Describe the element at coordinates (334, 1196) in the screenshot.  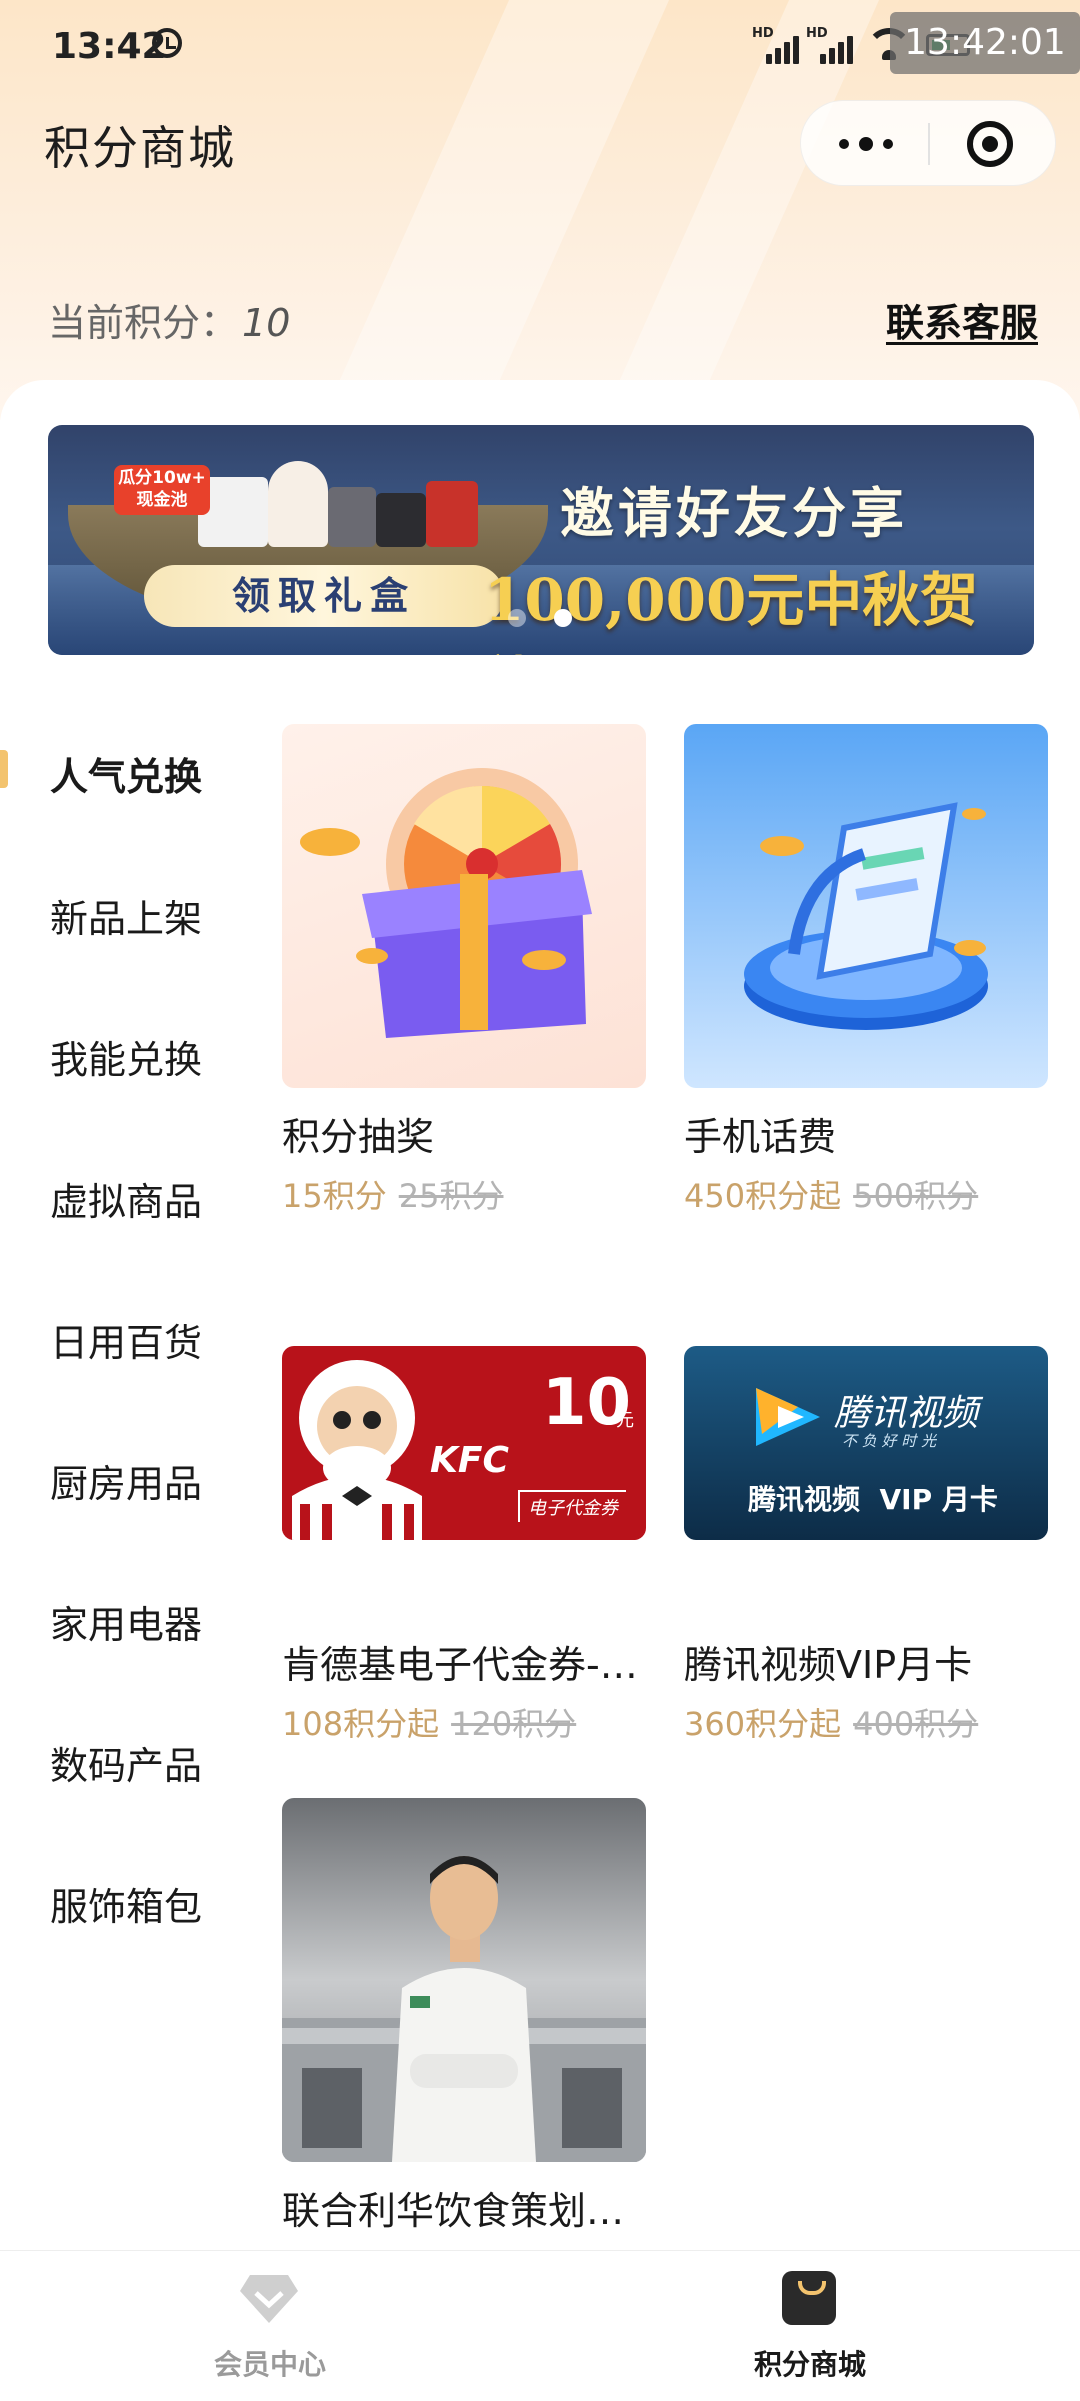
I see `product-price: 15积分` at that location.